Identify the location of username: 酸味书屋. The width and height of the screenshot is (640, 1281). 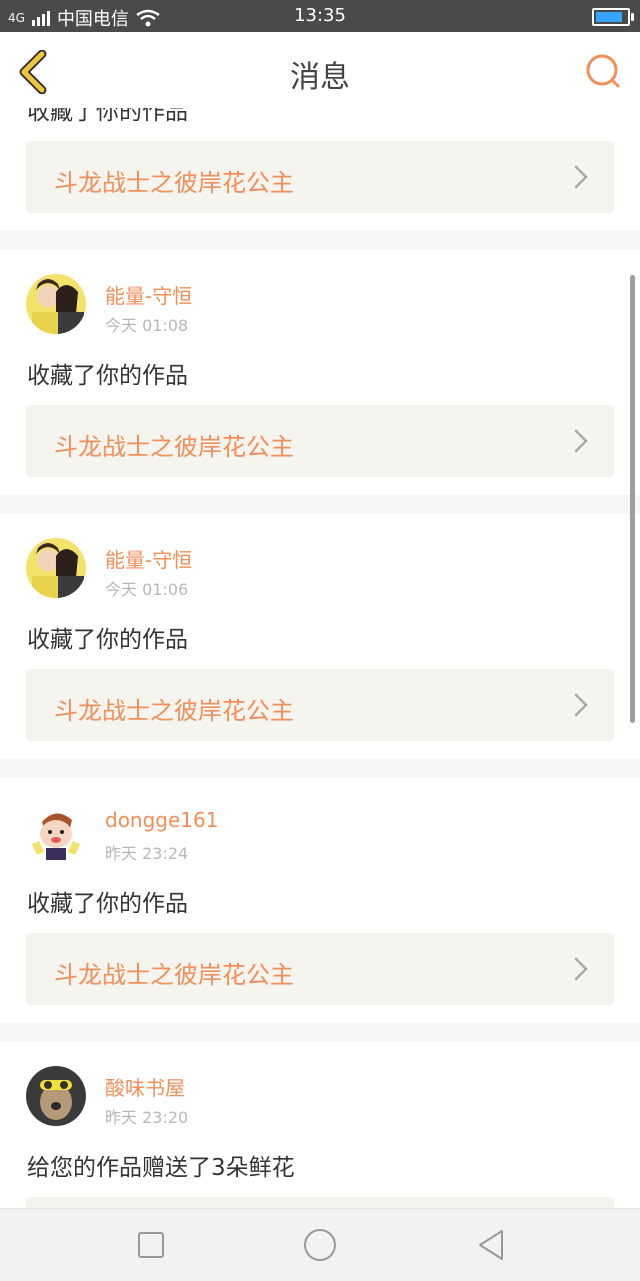
(145, 1086).